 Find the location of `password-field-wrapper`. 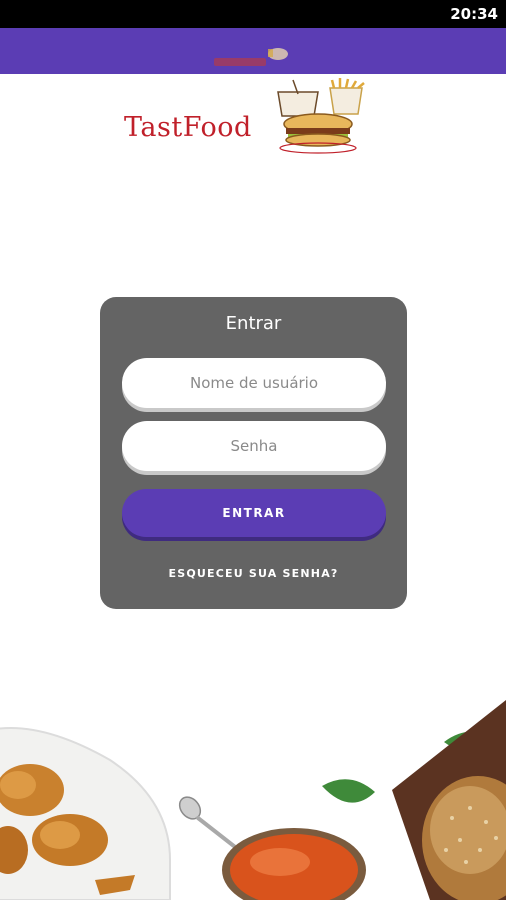

password-field-wrapper is located at coordinates (254, 446).